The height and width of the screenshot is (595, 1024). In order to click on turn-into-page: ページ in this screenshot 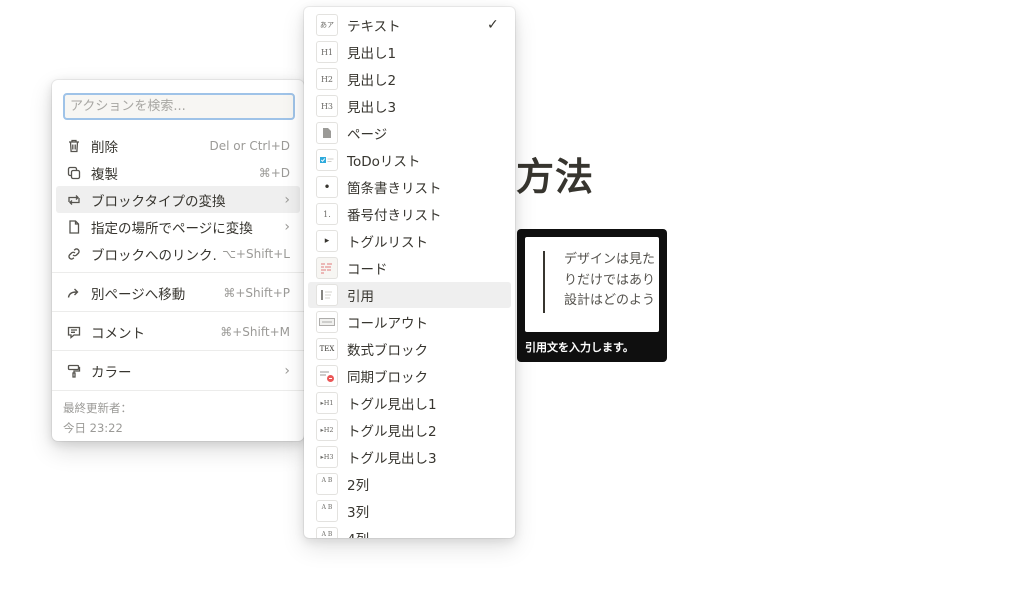, I will do `click(409, 133)`.